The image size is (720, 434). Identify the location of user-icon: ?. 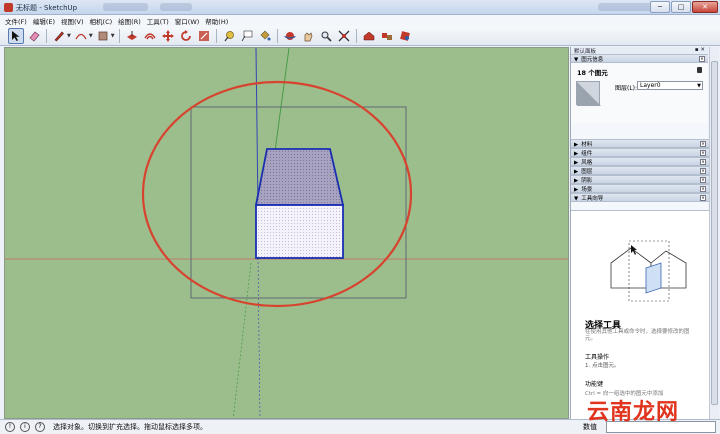
(40, 427).